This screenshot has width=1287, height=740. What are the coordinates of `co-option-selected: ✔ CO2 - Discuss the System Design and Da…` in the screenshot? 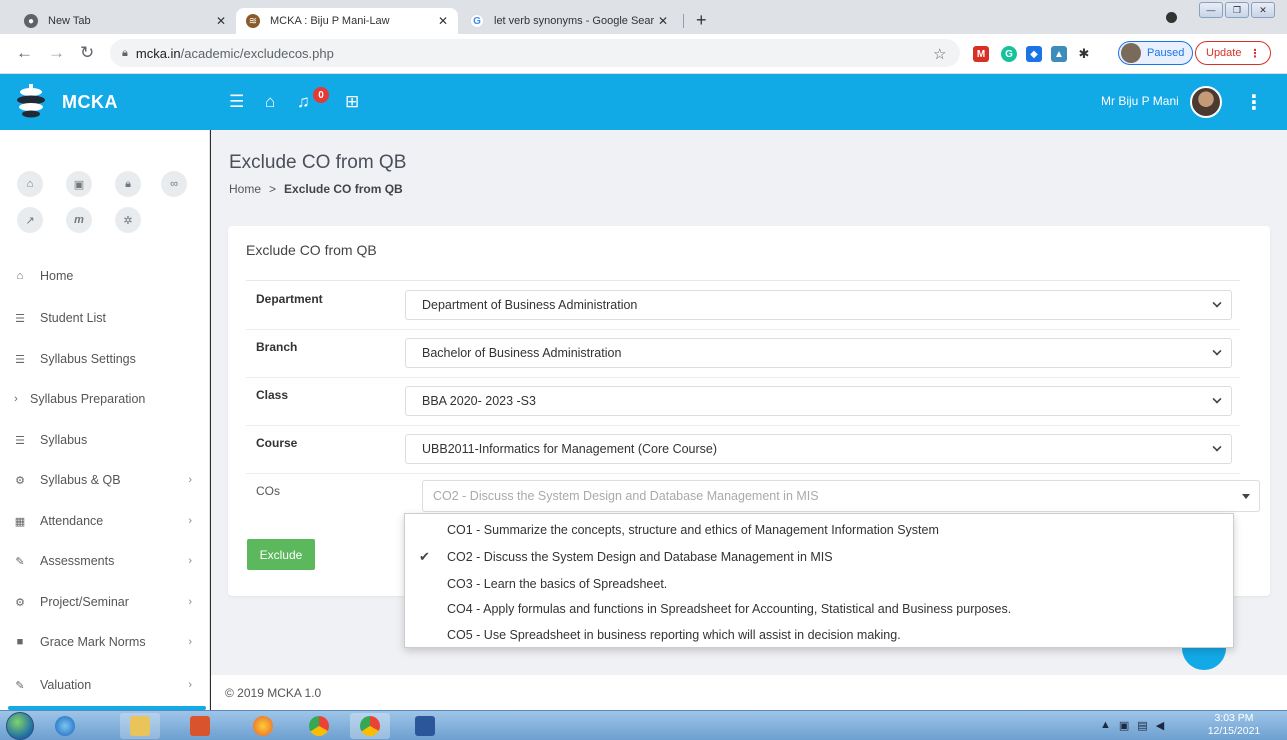 It's located at (819, 556).